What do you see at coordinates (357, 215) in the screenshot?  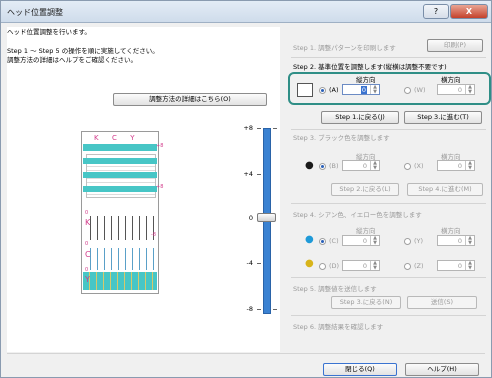 I see `step4-label: Step 4. シアン色、イエロー色を調整します` at bounding box center [357, 215].